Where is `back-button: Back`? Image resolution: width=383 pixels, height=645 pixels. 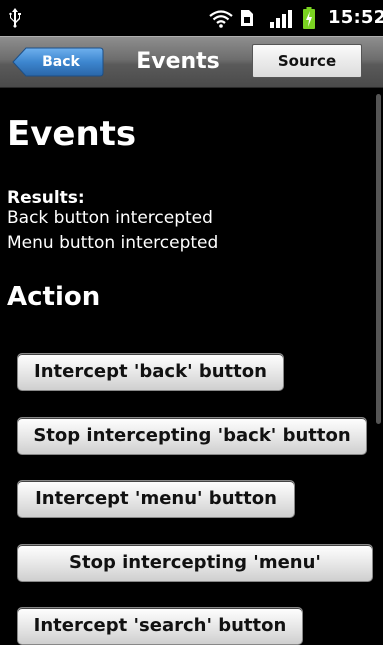 back-button: Back is located at coordinates (58, 62).